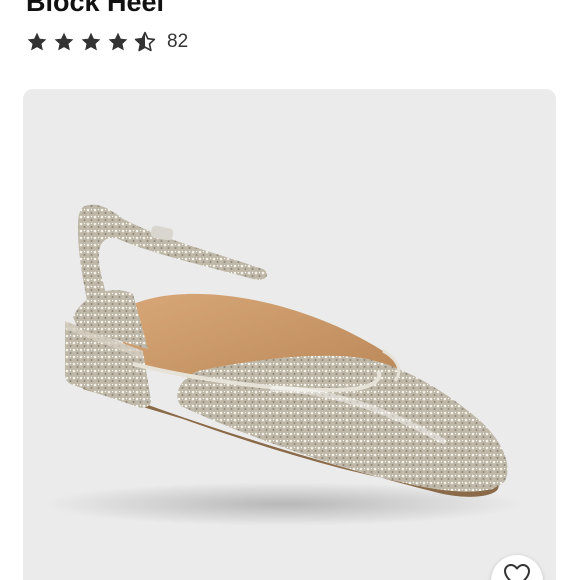 The height and width of the screenshot is (580, 580). I want to click on star-rating, so click(93, 42).